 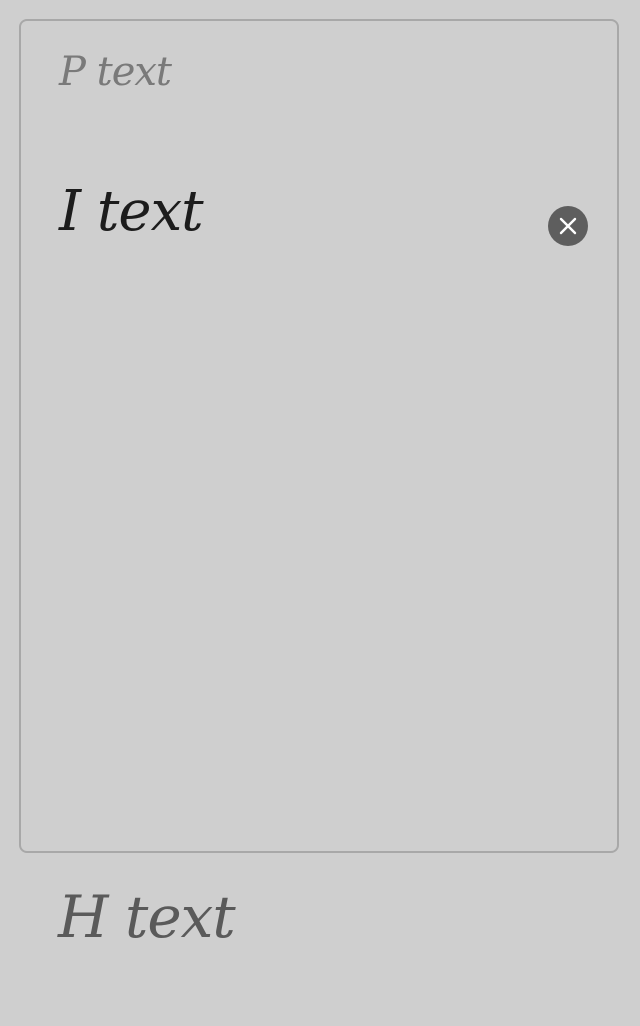 What do you see at coordinates (147, 917) in the screenshot?
I see `helper-text: H text` at bounding box center [147, 917].